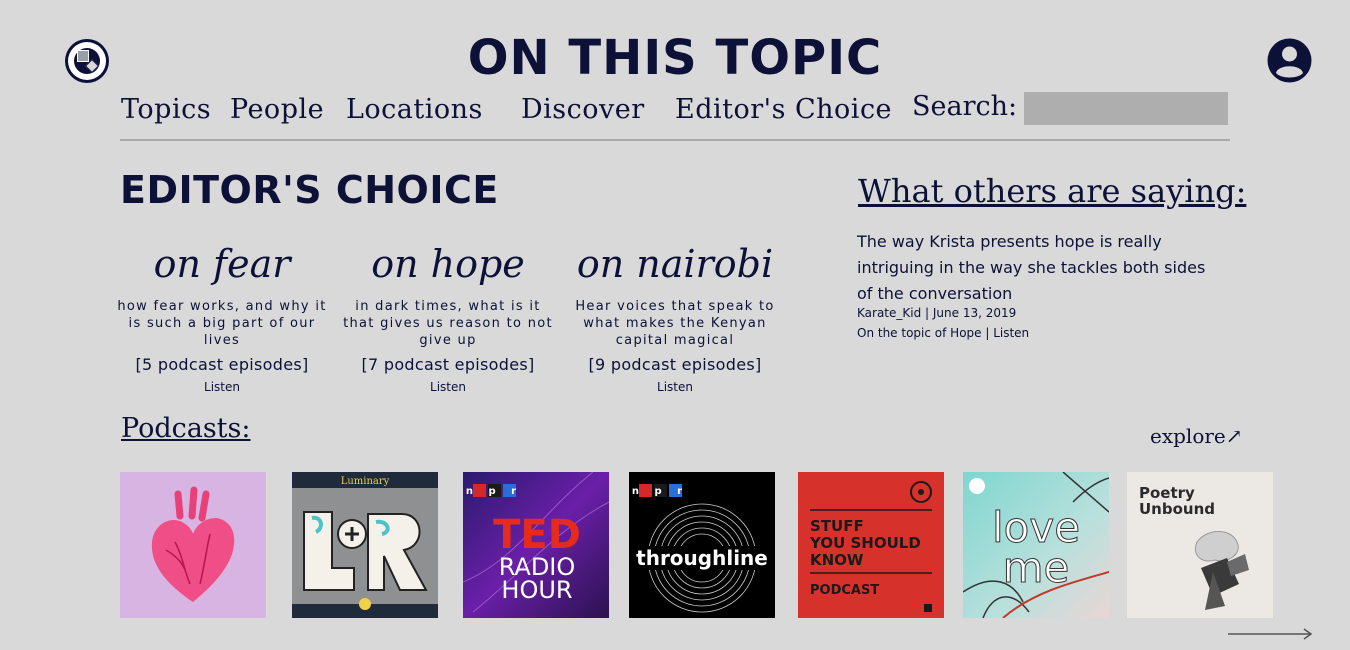 The image size is (1350, 650). I want to click on nav-people: People, so click(277, 109).